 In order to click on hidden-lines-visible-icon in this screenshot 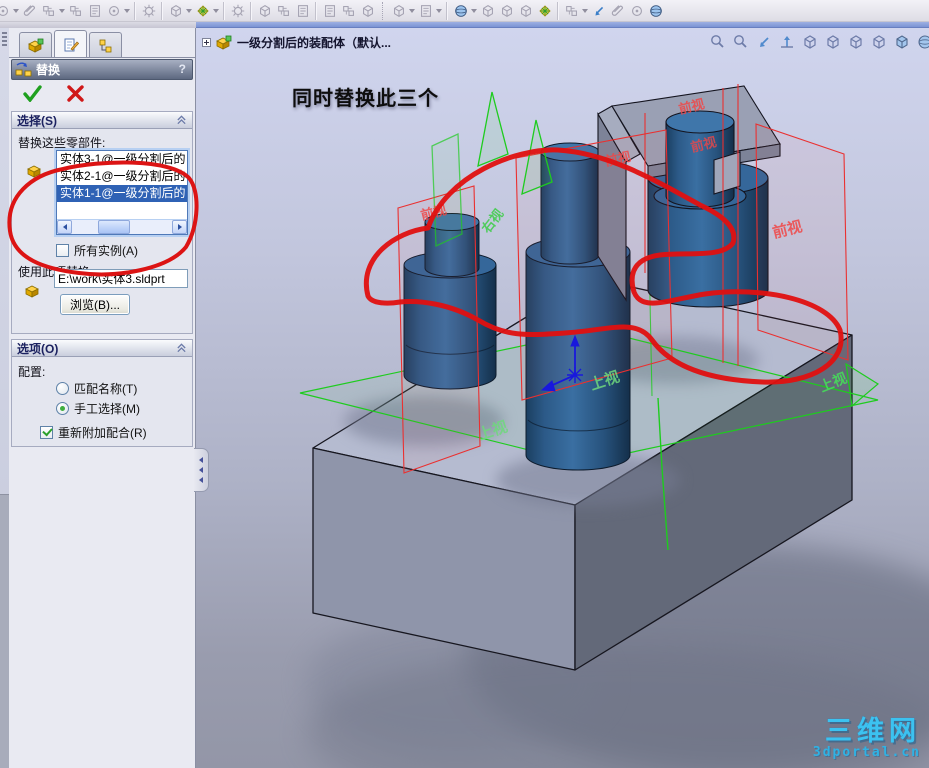, I will do `click(856, 41)`.